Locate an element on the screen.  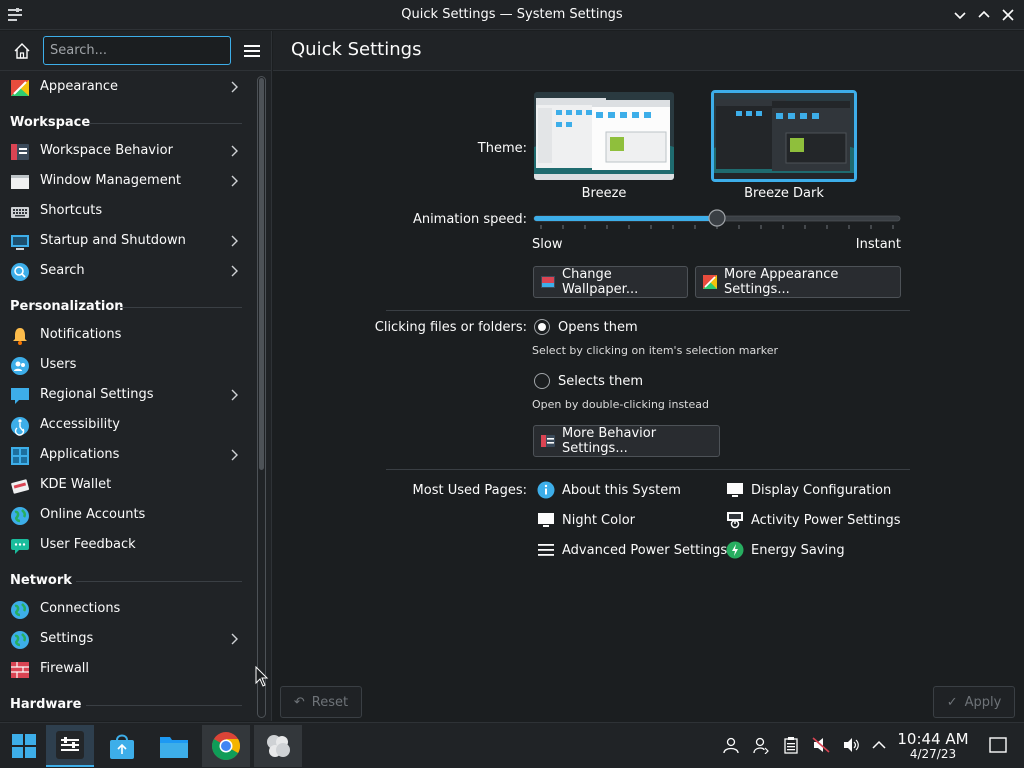
about-this-system-link: About this System is located at coordinates (609, 490).